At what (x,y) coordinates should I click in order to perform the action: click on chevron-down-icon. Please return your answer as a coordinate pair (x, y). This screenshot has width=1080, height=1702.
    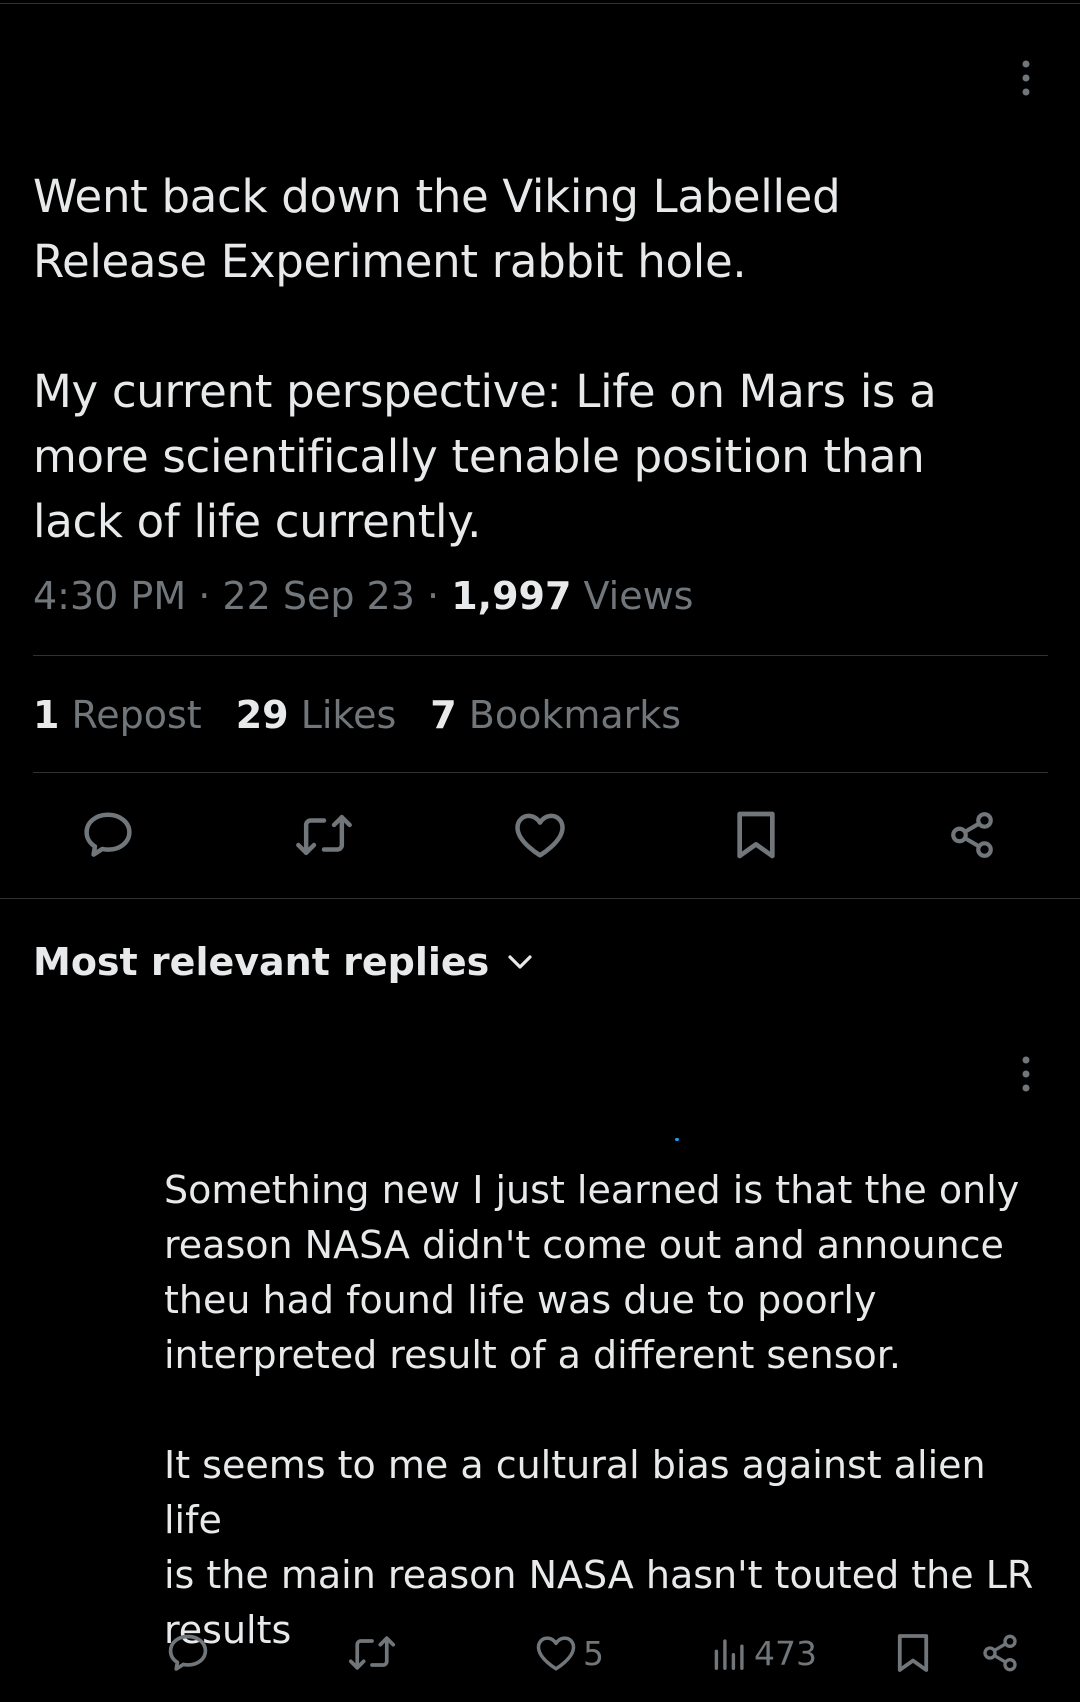
    Looking at the image, I should click on (520, 962).